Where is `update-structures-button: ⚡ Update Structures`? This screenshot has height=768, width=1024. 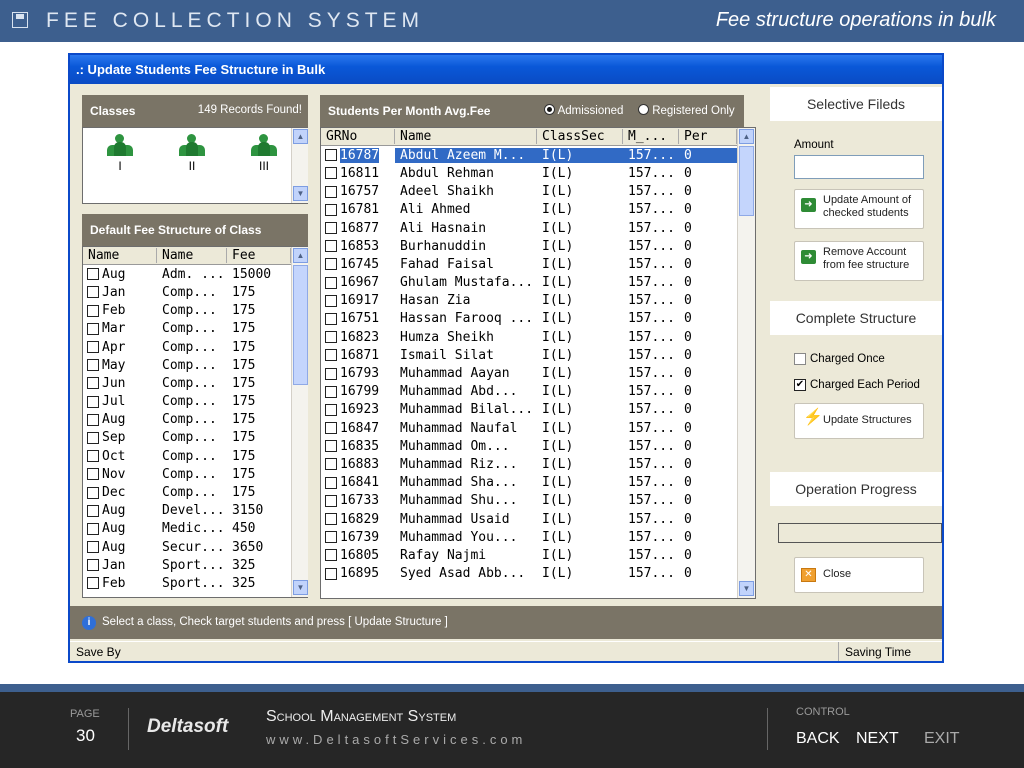 update-structures-button: ⚡ Update Structures is located at coordinates (859, 421).